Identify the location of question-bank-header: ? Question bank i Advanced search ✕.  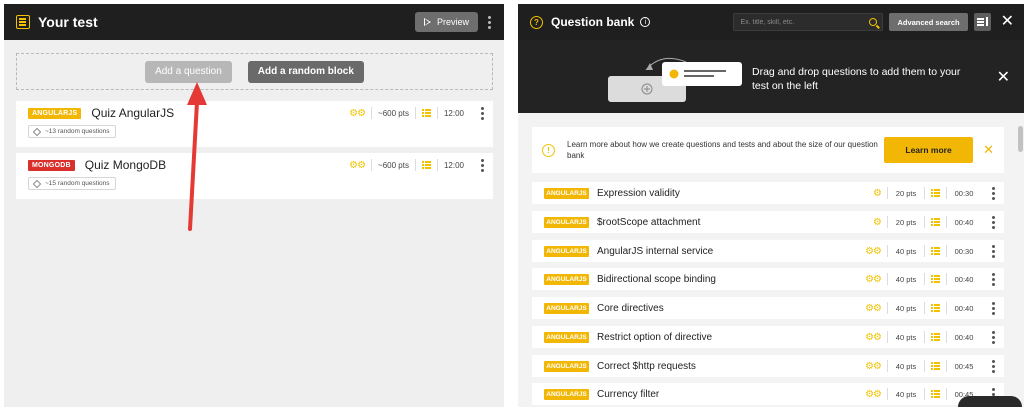
(771, 22).